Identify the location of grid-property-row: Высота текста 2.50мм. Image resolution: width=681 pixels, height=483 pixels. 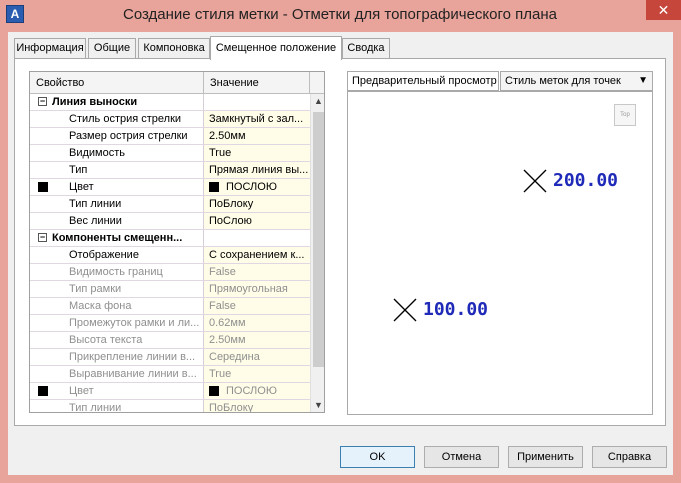
(170, 340).